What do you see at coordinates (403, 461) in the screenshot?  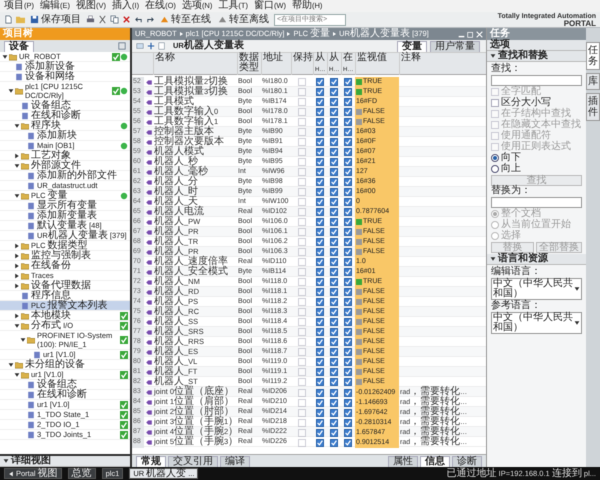 I see `tab: 属性` at bounding box center [403, 461].